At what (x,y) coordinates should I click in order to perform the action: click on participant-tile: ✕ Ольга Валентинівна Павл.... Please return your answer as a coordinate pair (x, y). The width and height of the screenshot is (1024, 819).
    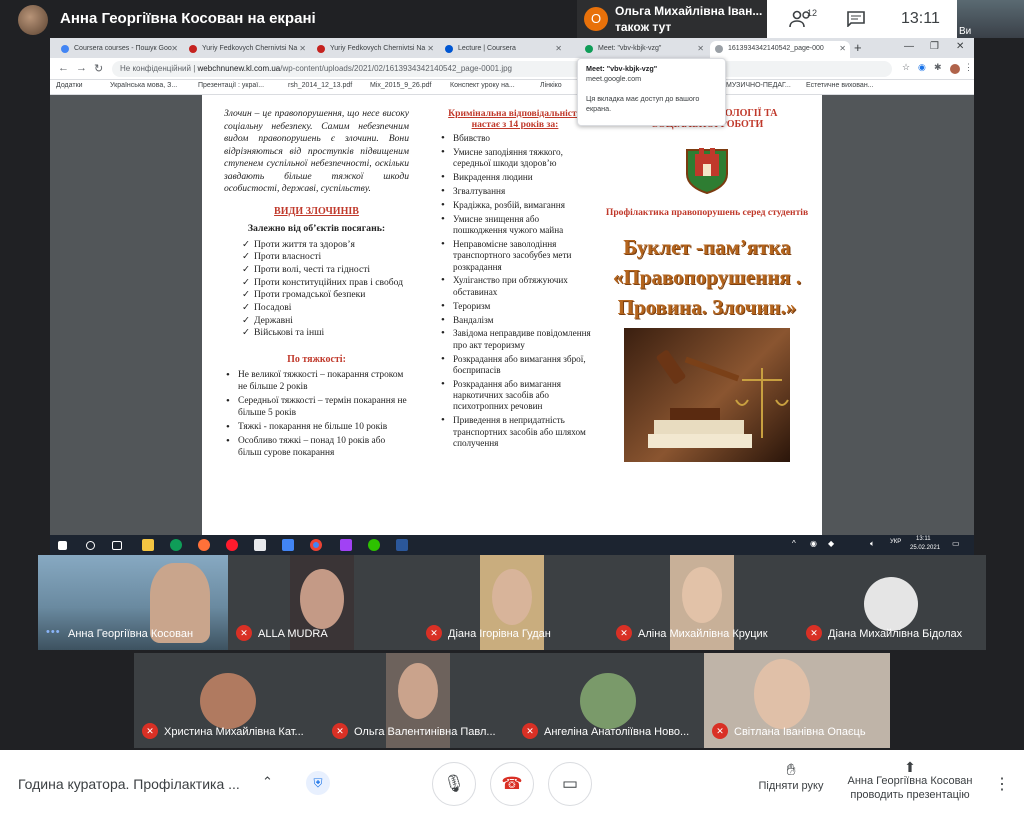
    Looking at the image, I should click on (419, 700).